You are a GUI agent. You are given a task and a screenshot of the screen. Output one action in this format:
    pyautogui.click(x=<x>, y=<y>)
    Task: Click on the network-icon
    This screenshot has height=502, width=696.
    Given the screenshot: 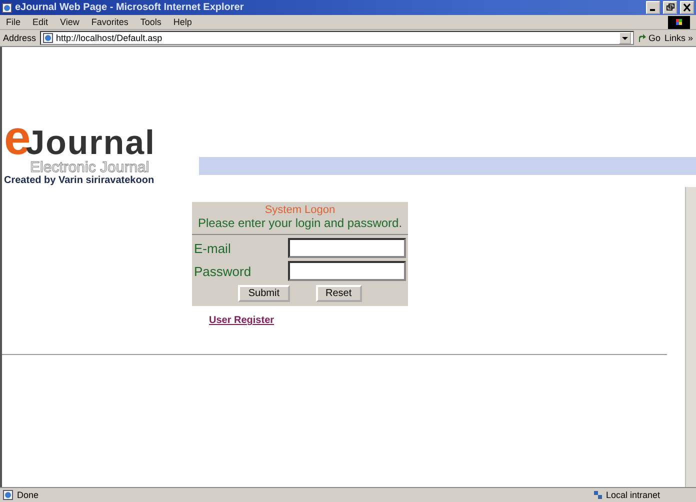 What is the action you would take?
    pyautogui.click(x=598, y=495)
    